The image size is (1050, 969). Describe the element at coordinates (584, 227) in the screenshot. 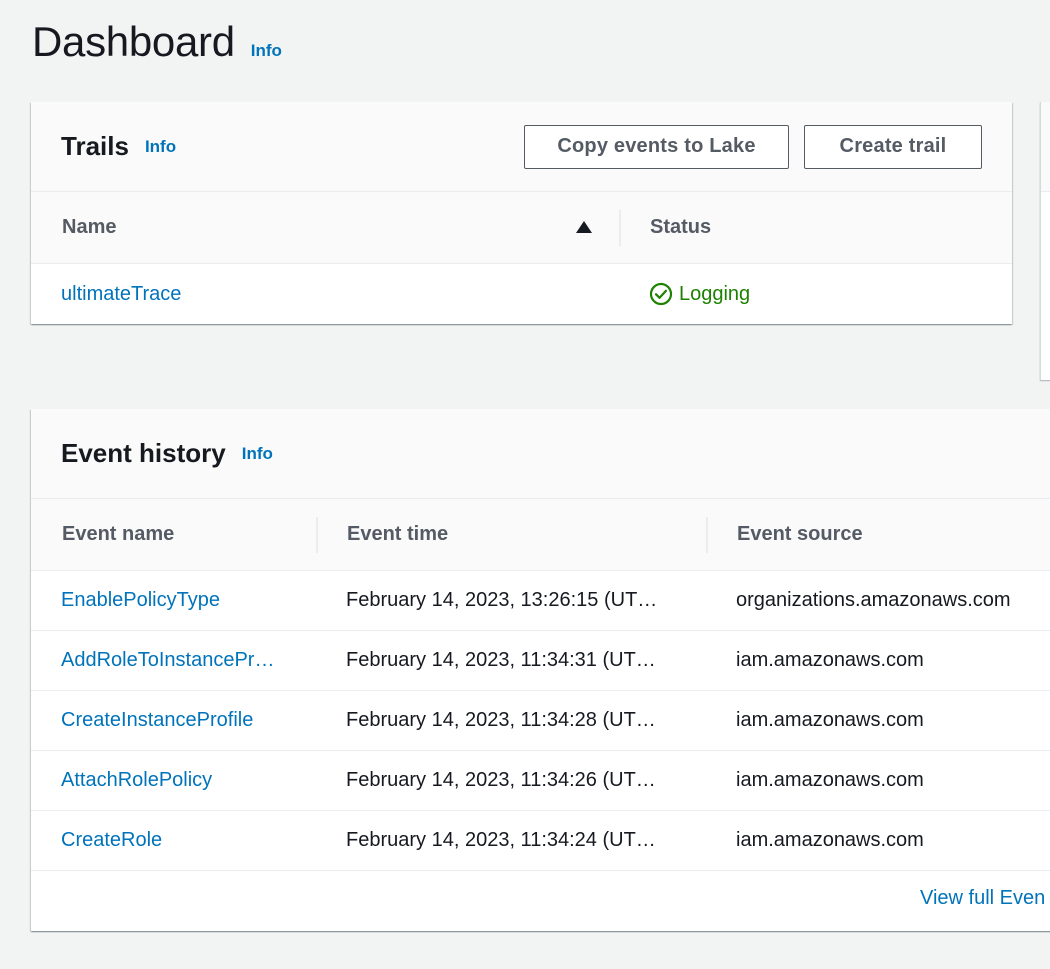

I see `sort-ascending-icon` at that location.